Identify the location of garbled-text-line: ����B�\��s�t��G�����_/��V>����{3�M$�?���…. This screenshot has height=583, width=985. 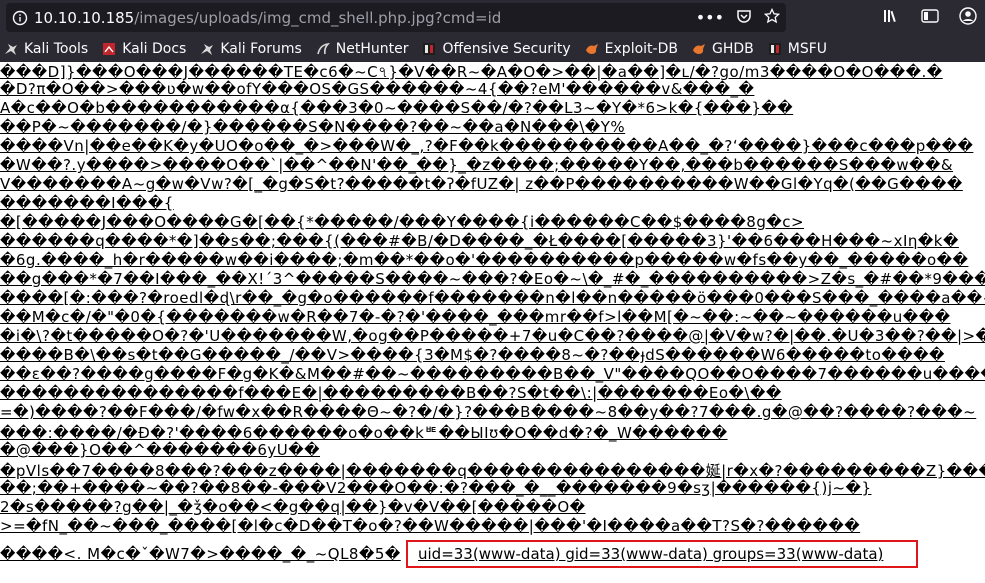
(472, 355).